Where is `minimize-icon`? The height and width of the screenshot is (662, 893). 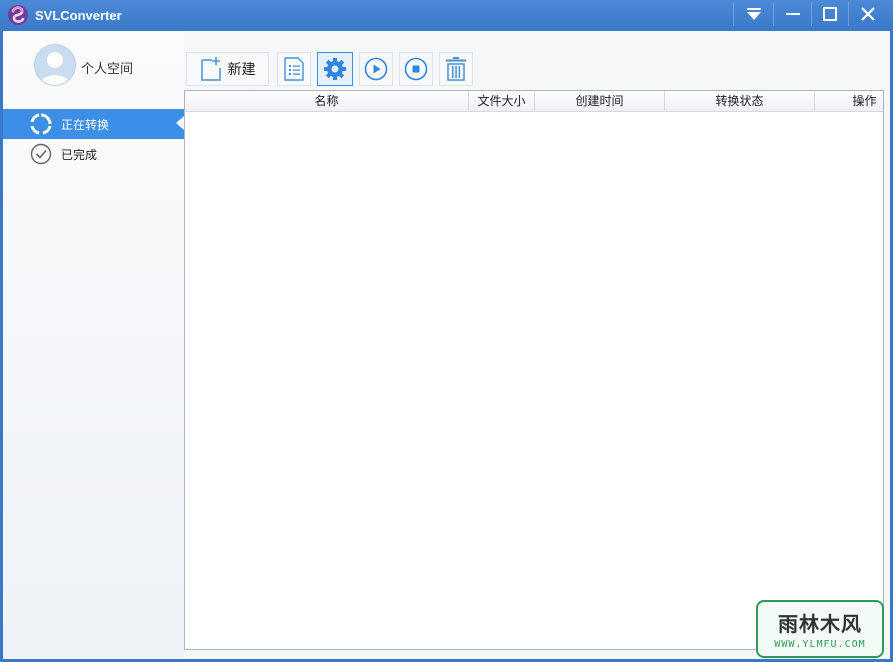 minimize-icon is located at coordinates (793, 14).